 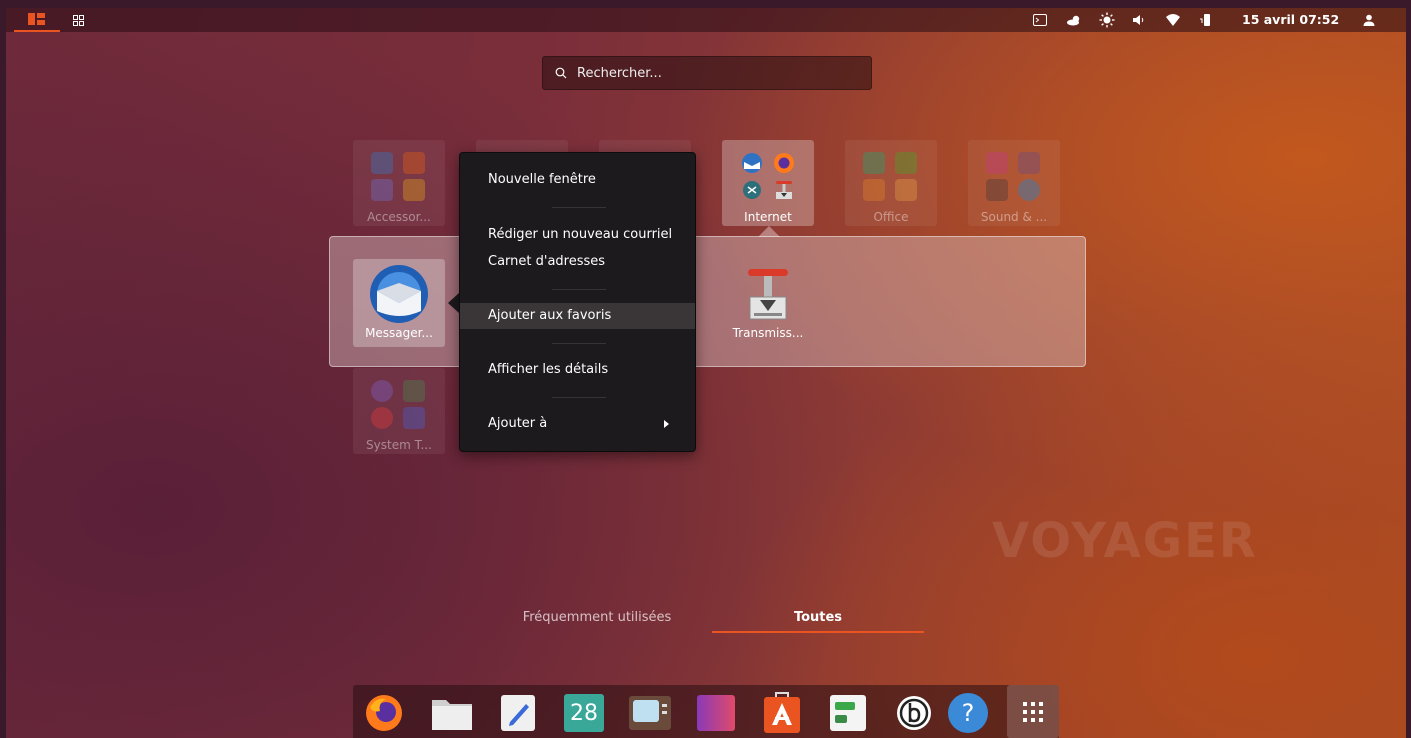 What do you see at coordinates (577, 316) in the screenshot?
I see `menu-item-add-favorites: Ajouter aux favoris` at bounding box center [577, 316].